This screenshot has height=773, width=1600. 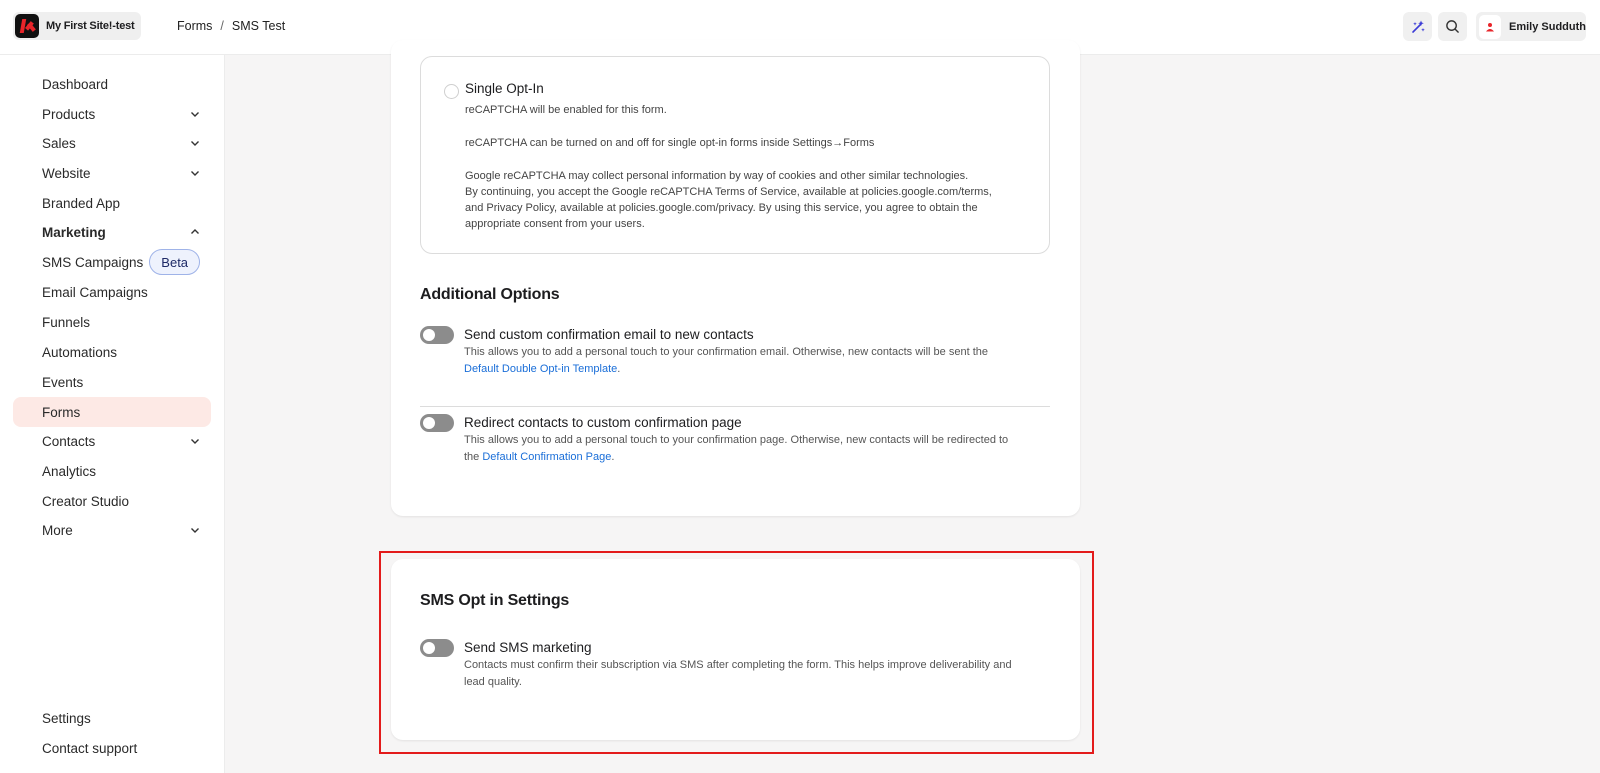 I want to click on custom-email-desc-line2: Default Double Opt-in Template., so click(x=759, y=369).